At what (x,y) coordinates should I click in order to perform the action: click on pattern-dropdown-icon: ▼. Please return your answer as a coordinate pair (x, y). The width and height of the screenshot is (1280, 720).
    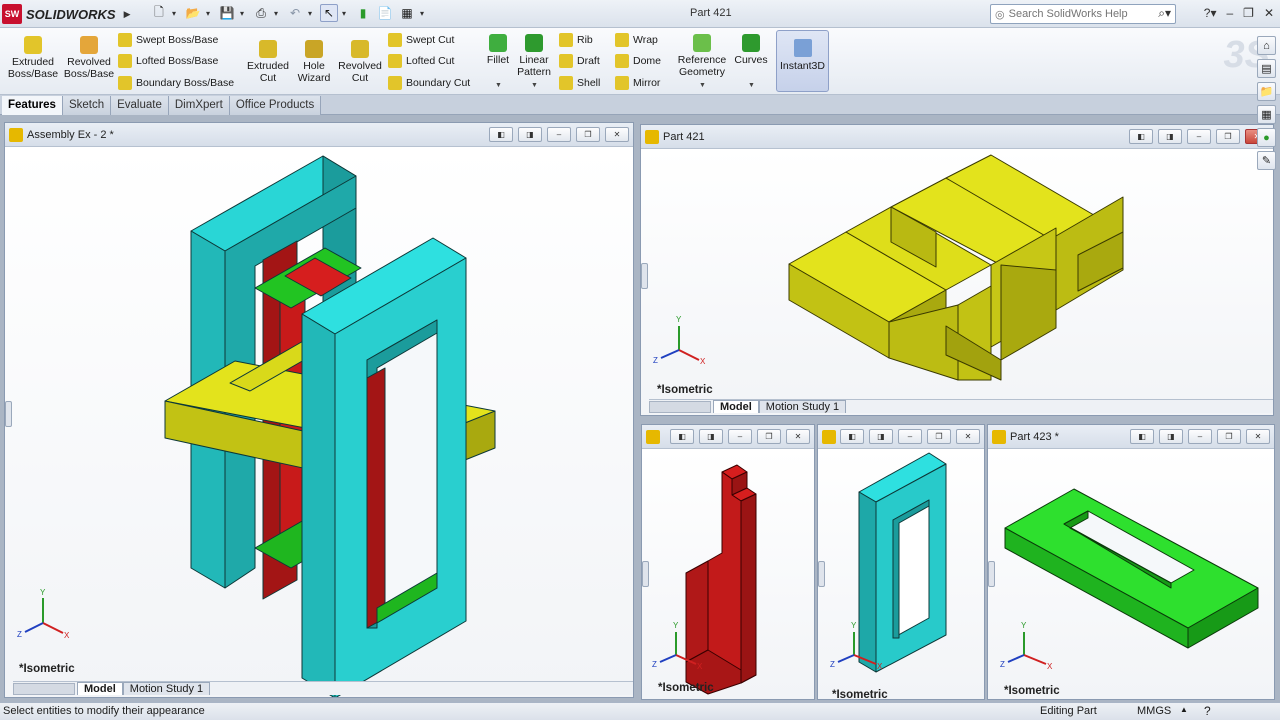
    Looking at the image, I should click on (534, 85).